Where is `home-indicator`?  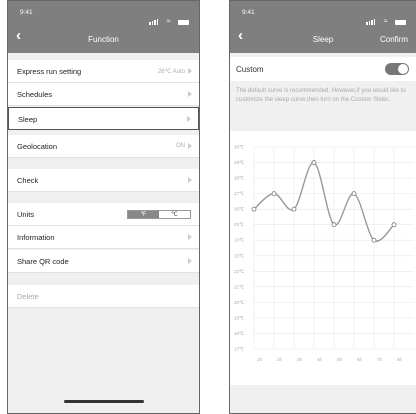 home-indicator is located at coordinates (104, 401).